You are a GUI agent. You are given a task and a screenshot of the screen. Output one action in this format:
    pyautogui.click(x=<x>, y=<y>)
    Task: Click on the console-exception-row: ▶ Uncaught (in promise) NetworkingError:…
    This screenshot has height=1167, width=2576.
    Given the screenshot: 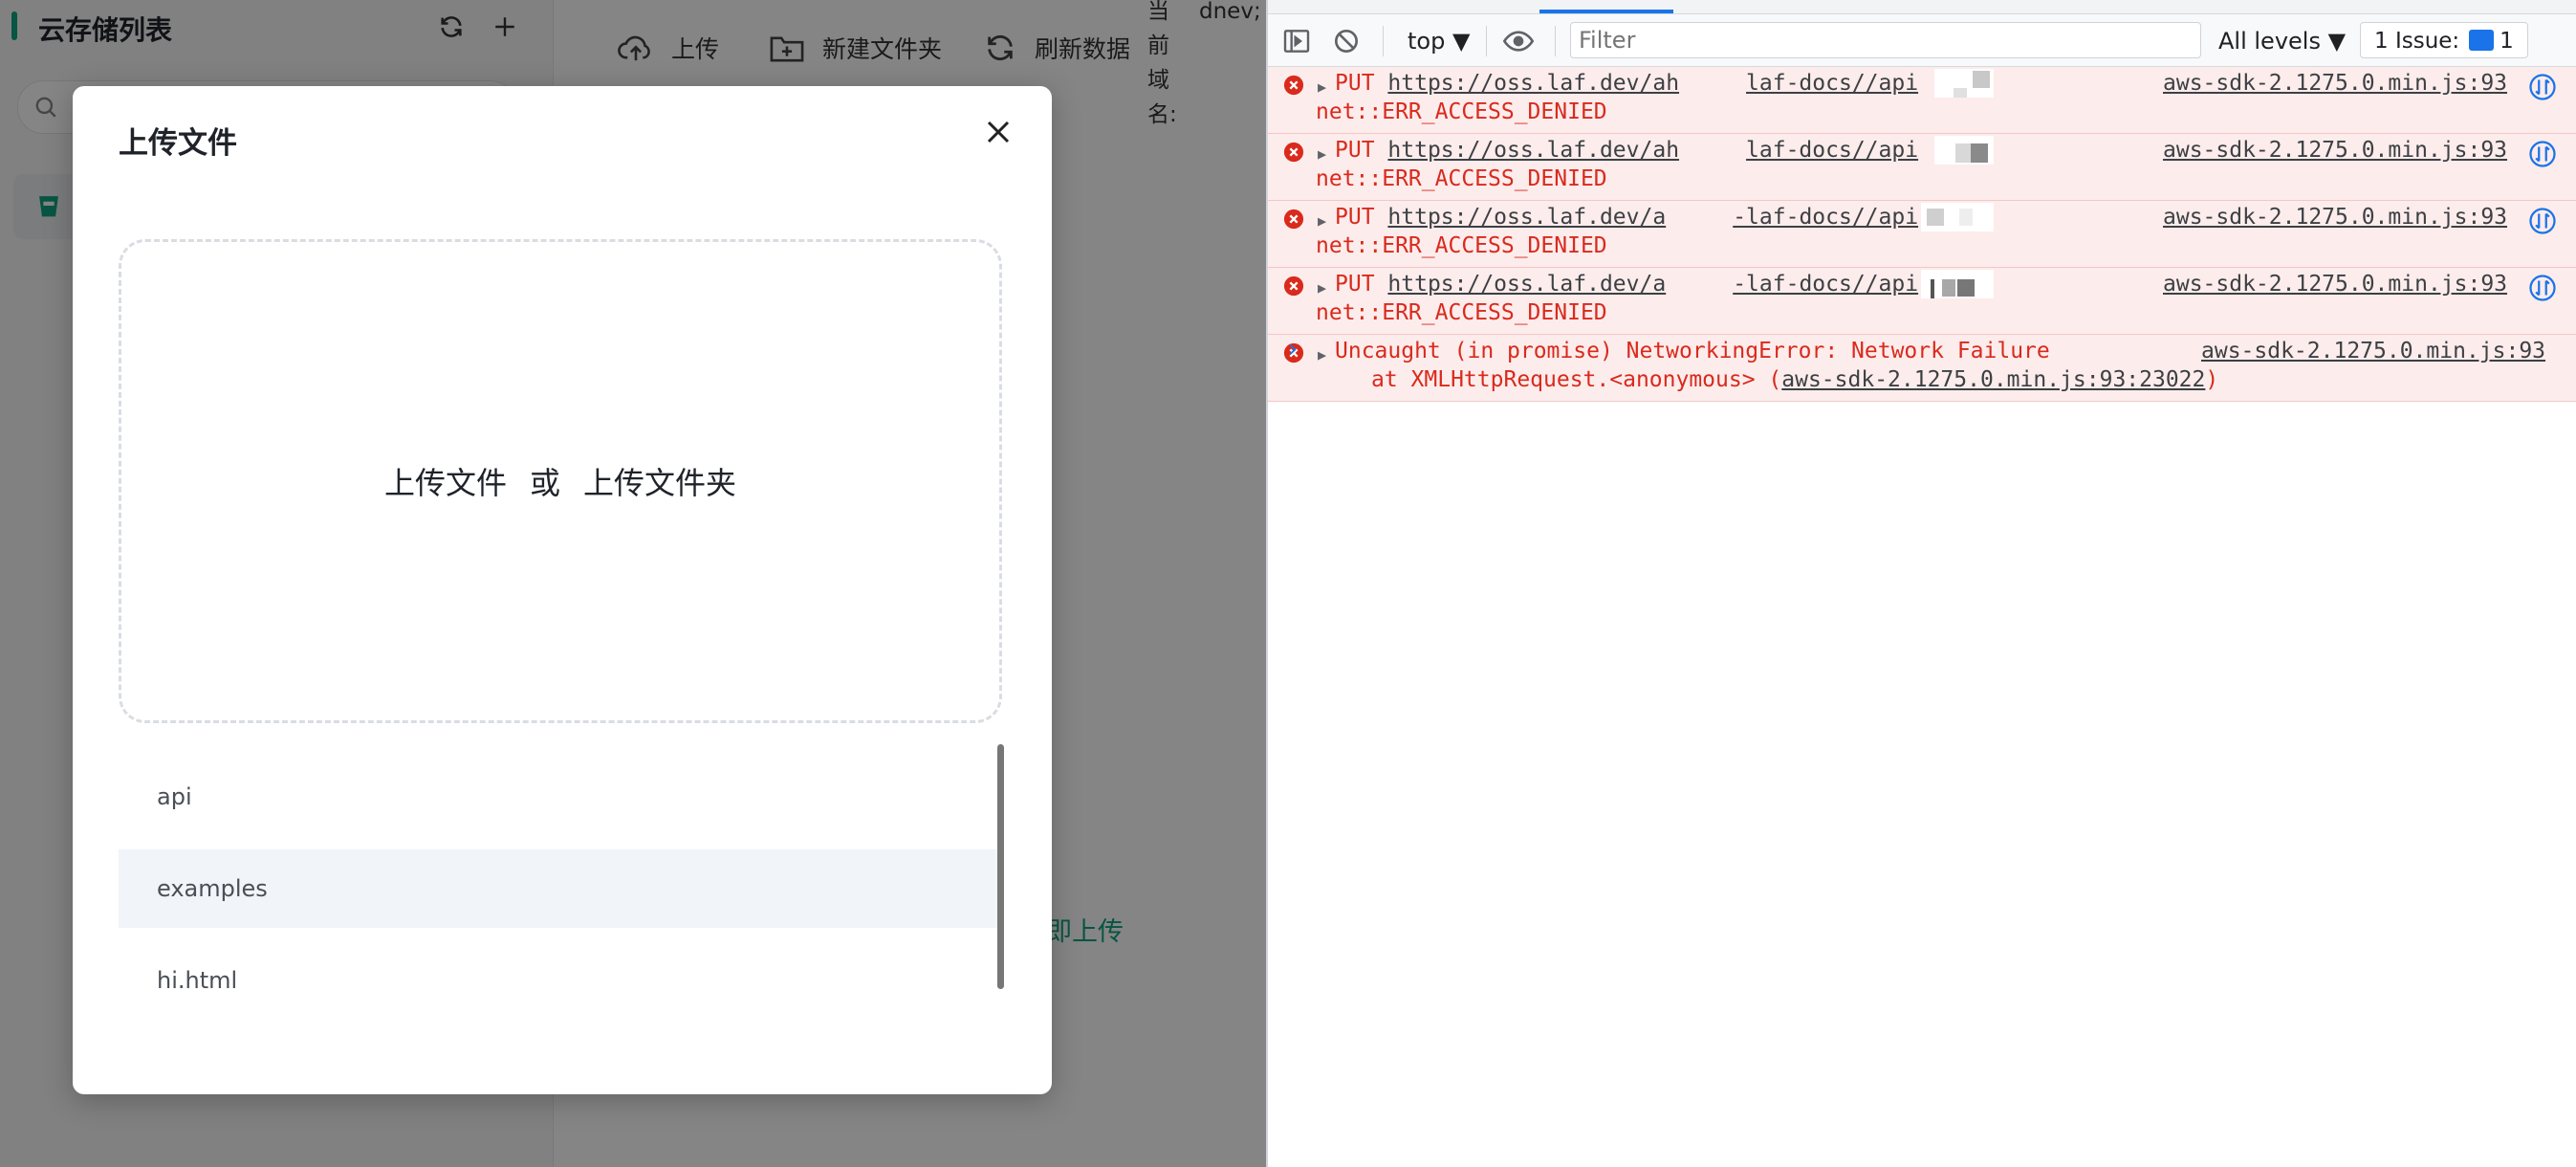 What is the action you would take?
    pyautogui.click(x=1922, y=368)
    